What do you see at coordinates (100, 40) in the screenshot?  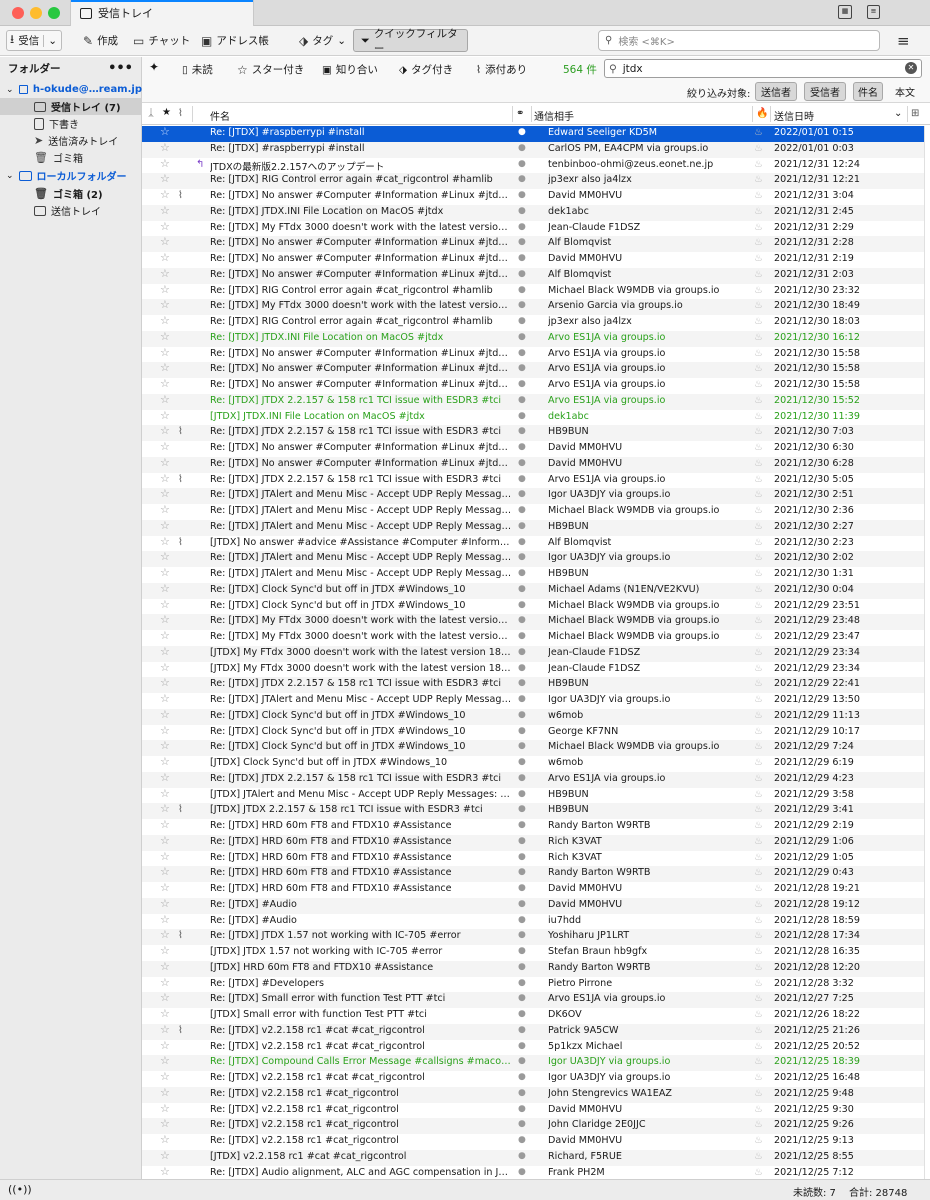 I see `write-button: ✎ 作成` at bounding box center [100, 40].